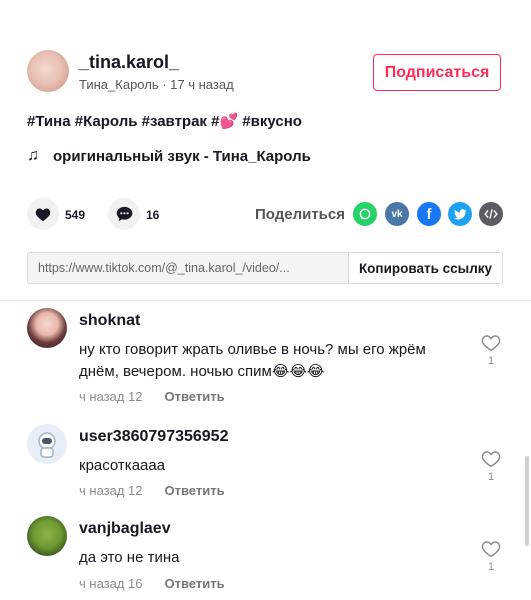  Describe the element at coordinates (125, 529) in the screenshot. I see `commenter-name: vanjbaglaev` at that location.